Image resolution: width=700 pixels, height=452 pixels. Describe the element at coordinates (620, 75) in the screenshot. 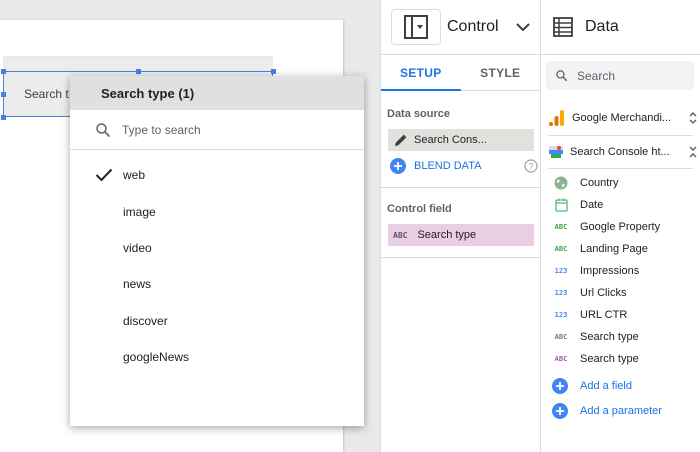

I see `field-search-input: Search` at that location.